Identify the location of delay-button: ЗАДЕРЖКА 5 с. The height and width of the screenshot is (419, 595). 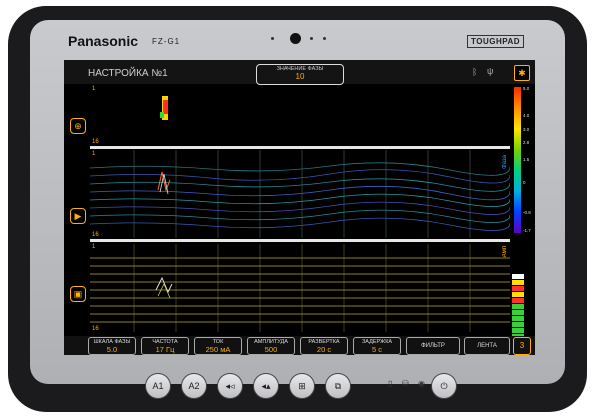
(377, 346).